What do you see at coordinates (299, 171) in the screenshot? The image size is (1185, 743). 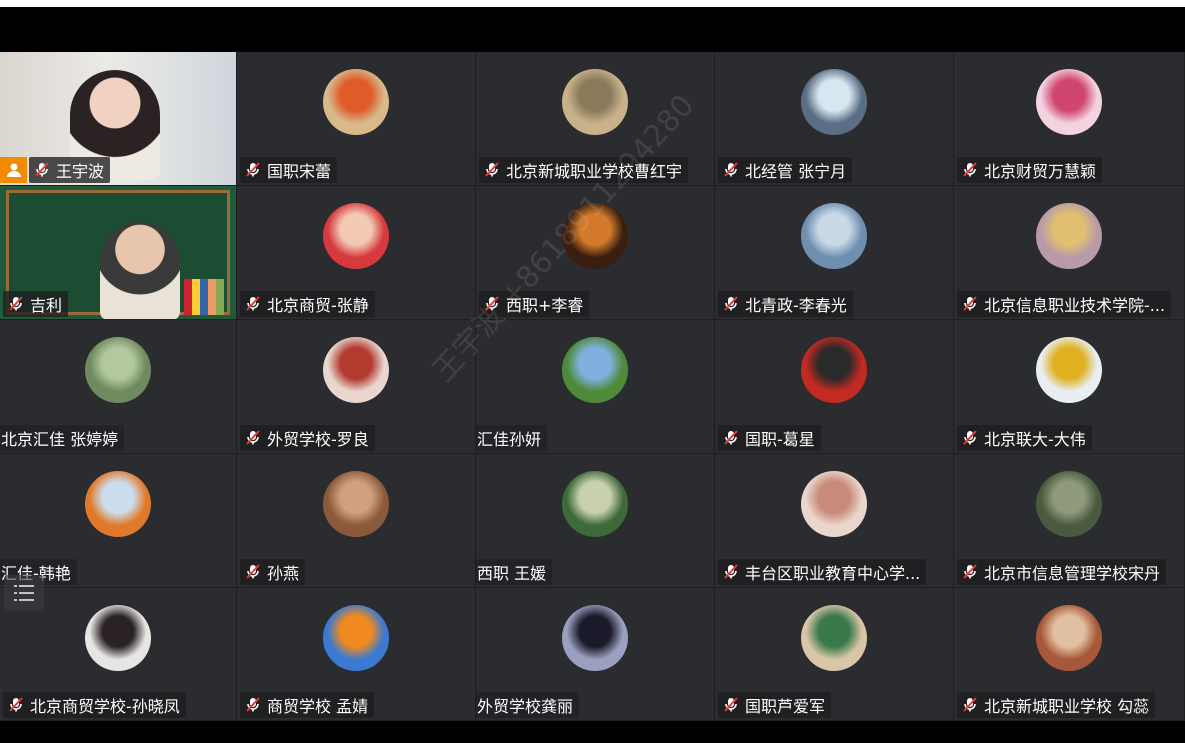 I see `participant-name: 国职宋蕾` at bounding box center [299, 171].